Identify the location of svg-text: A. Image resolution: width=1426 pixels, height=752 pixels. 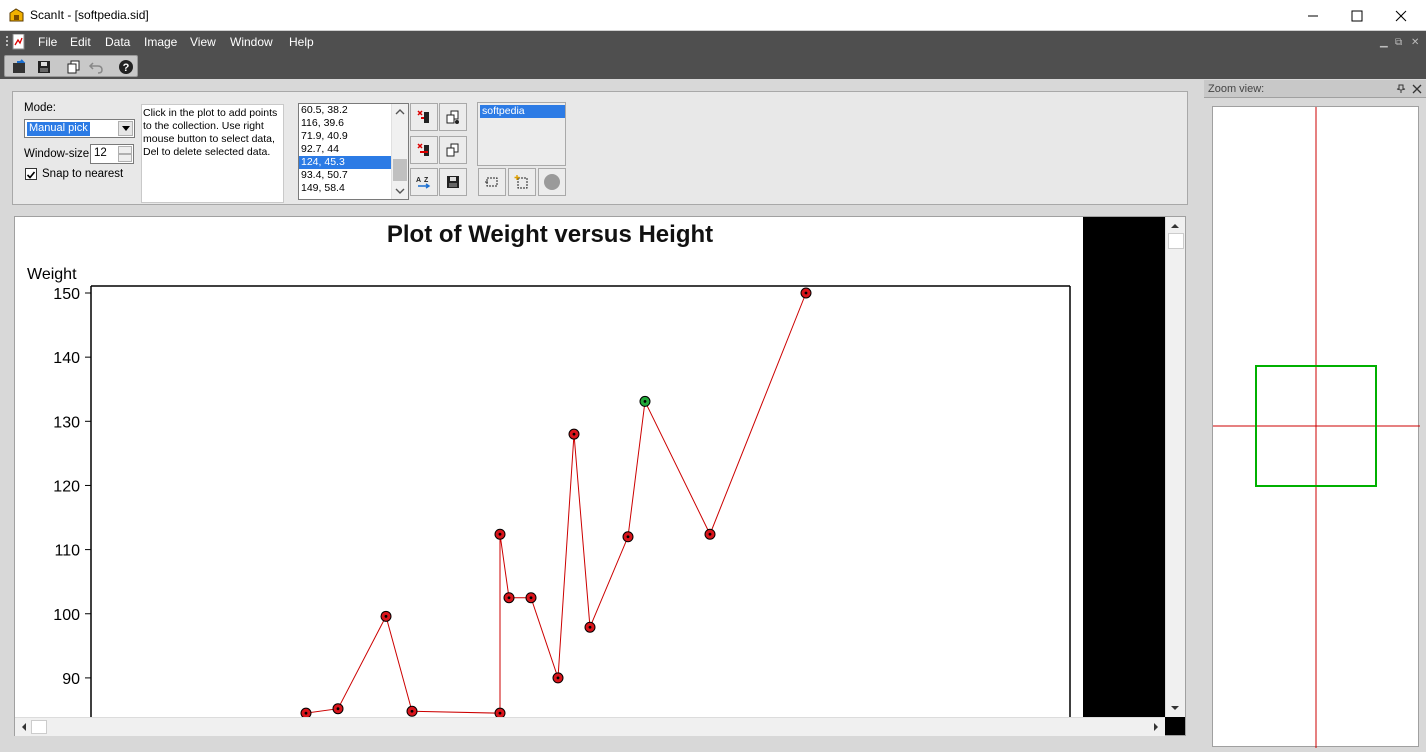
(418, 180).